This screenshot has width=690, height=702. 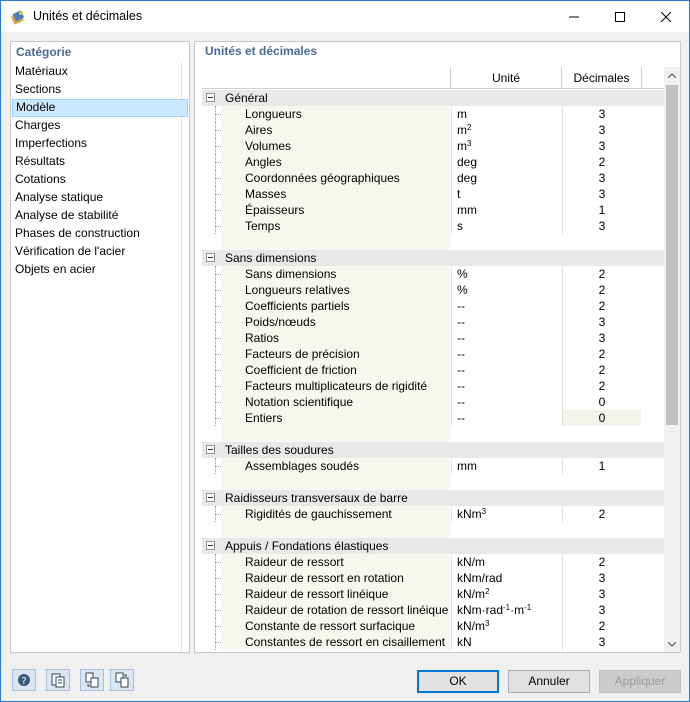 What do you see at coordinates (433, 274) in the screenshot?
I see `table-row: Sans dimensions% 2` at bounding box center [433, 274].